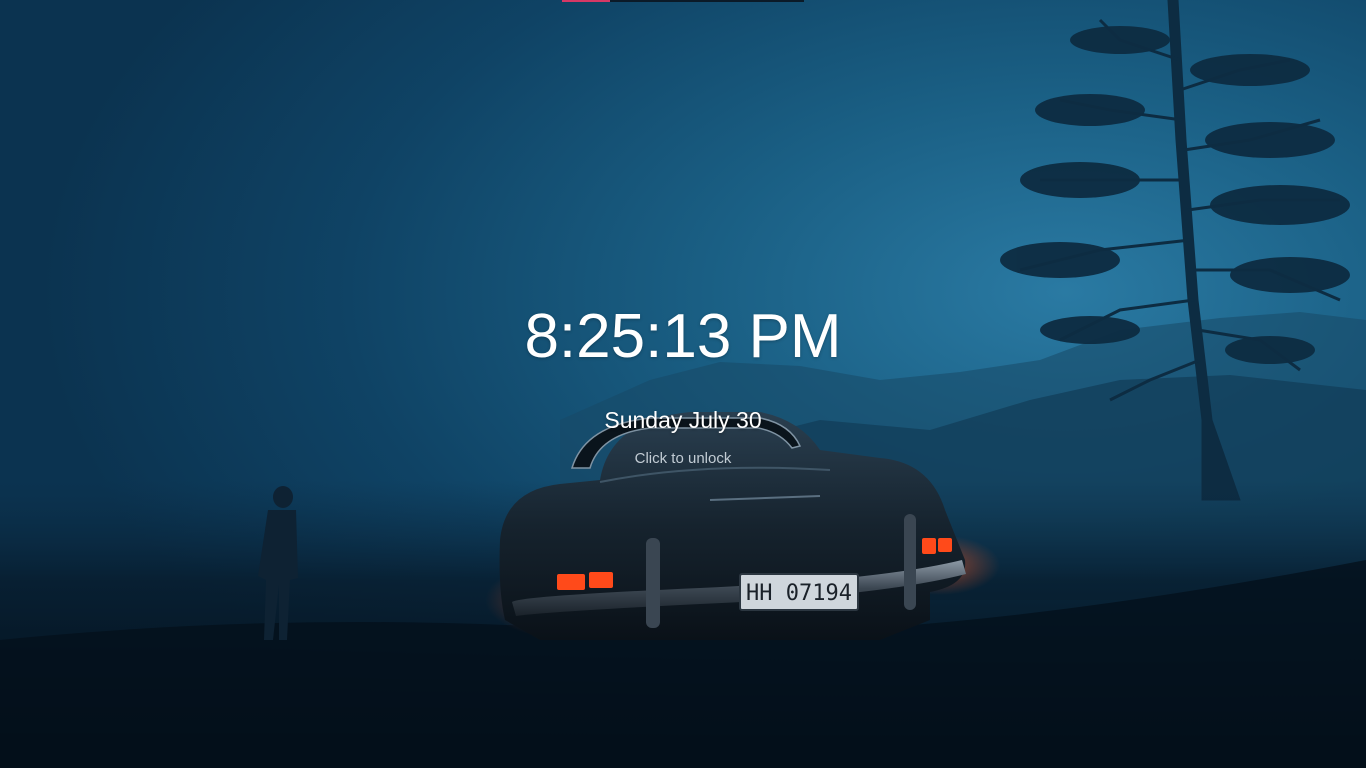 This screenshot has width=1366, height=768. Describe the element at coordinates (683, 1) in the screenshot. I see `top-progress-bar` at that location.